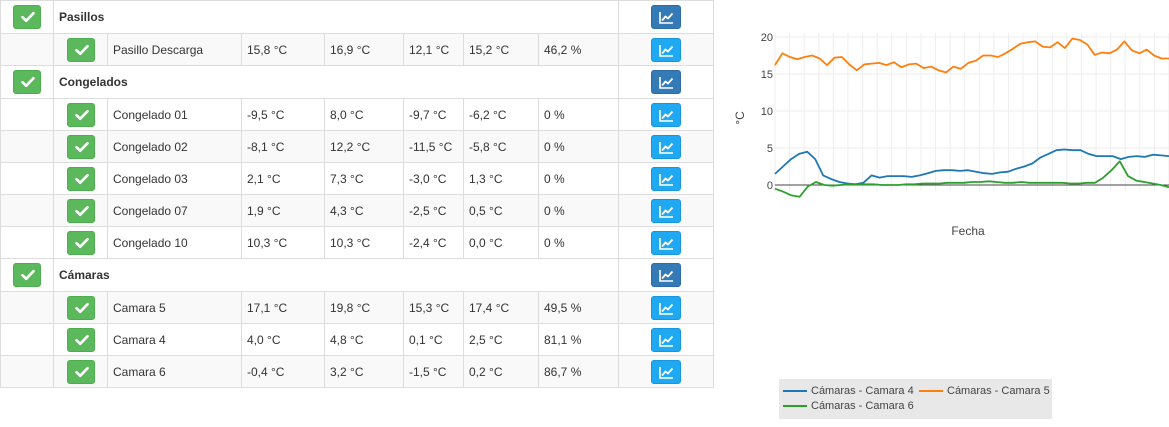 The height and width of the screenshot is (427, 1169). I want to click on value-cell: -2,5 °C, so click(433, 210).